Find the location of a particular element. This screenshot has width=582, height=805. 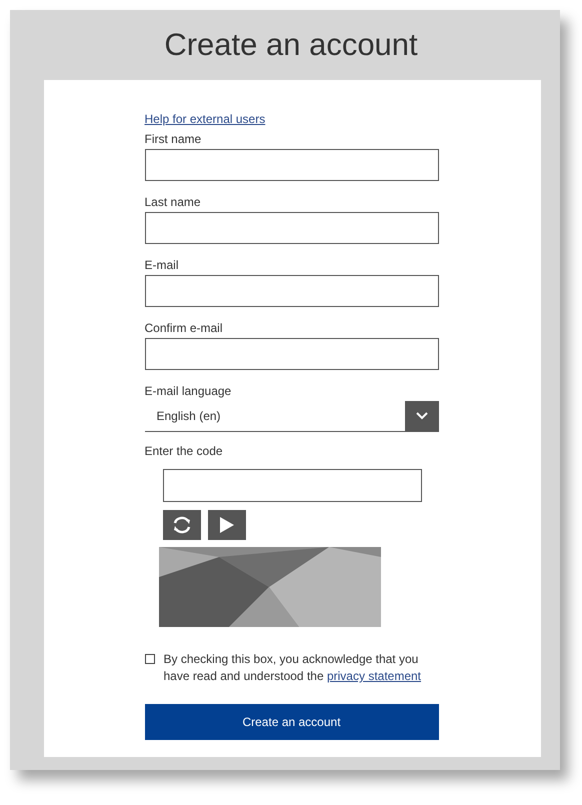

field-label: First name is located at coordinates (173, 139).